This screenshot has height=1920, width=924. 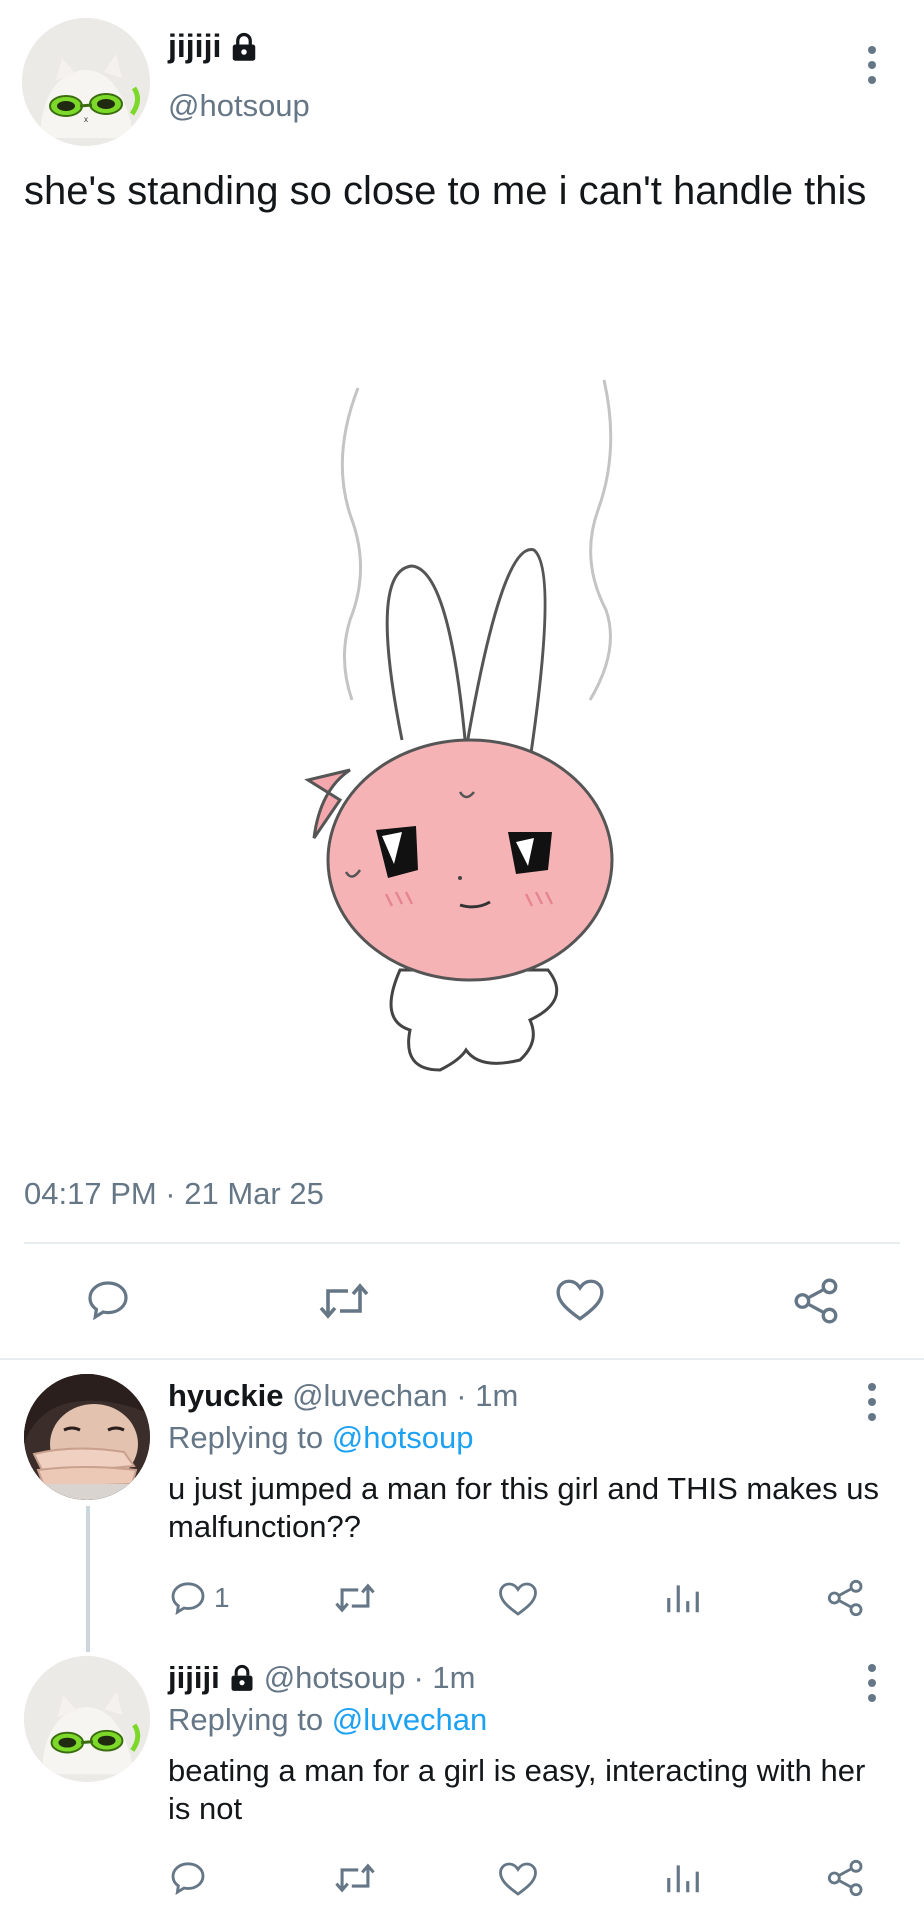 What do you see at coordinates (403, 1437) in the screenshot?
I see `replying-to-handle: @hotsoup` at bounding box center [403, 1437].